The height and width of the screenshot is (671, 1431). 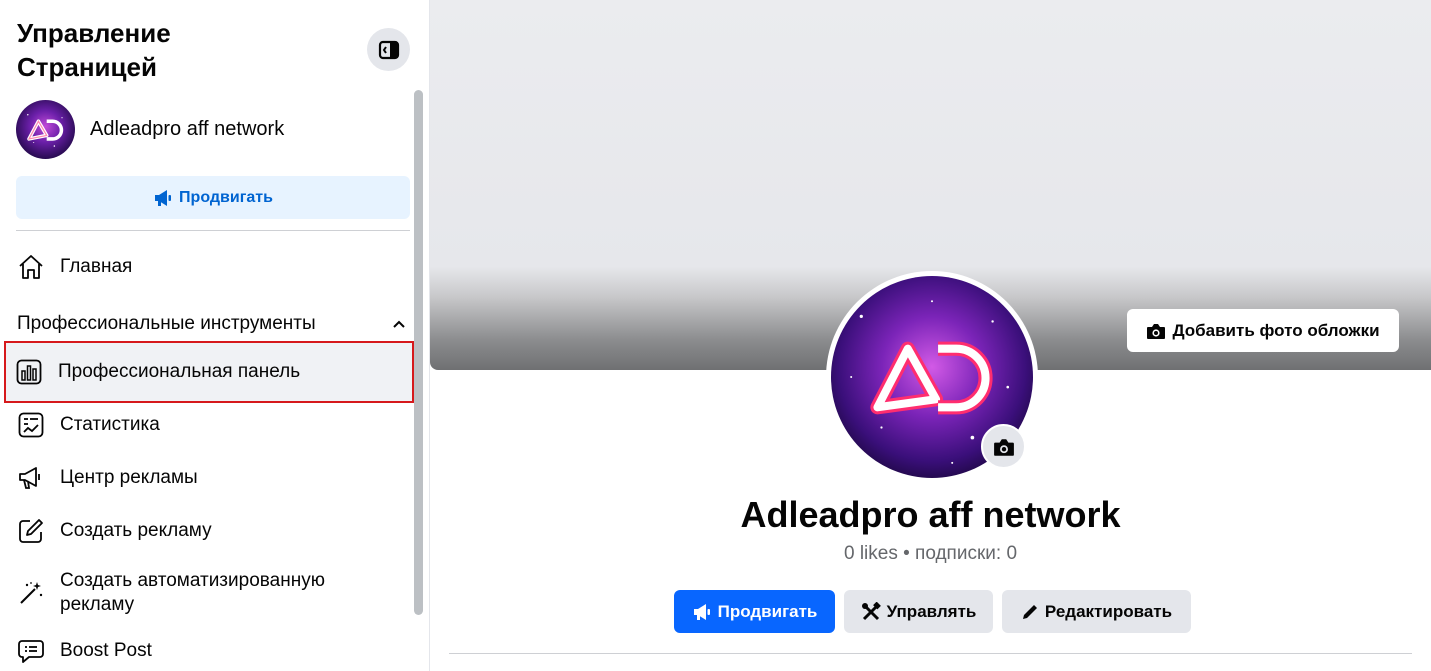 What do you see at coordinates (210, 425) in the screenshot?
I see `sidebar-item-insights: Статистика` at bounding box center [210, 425].